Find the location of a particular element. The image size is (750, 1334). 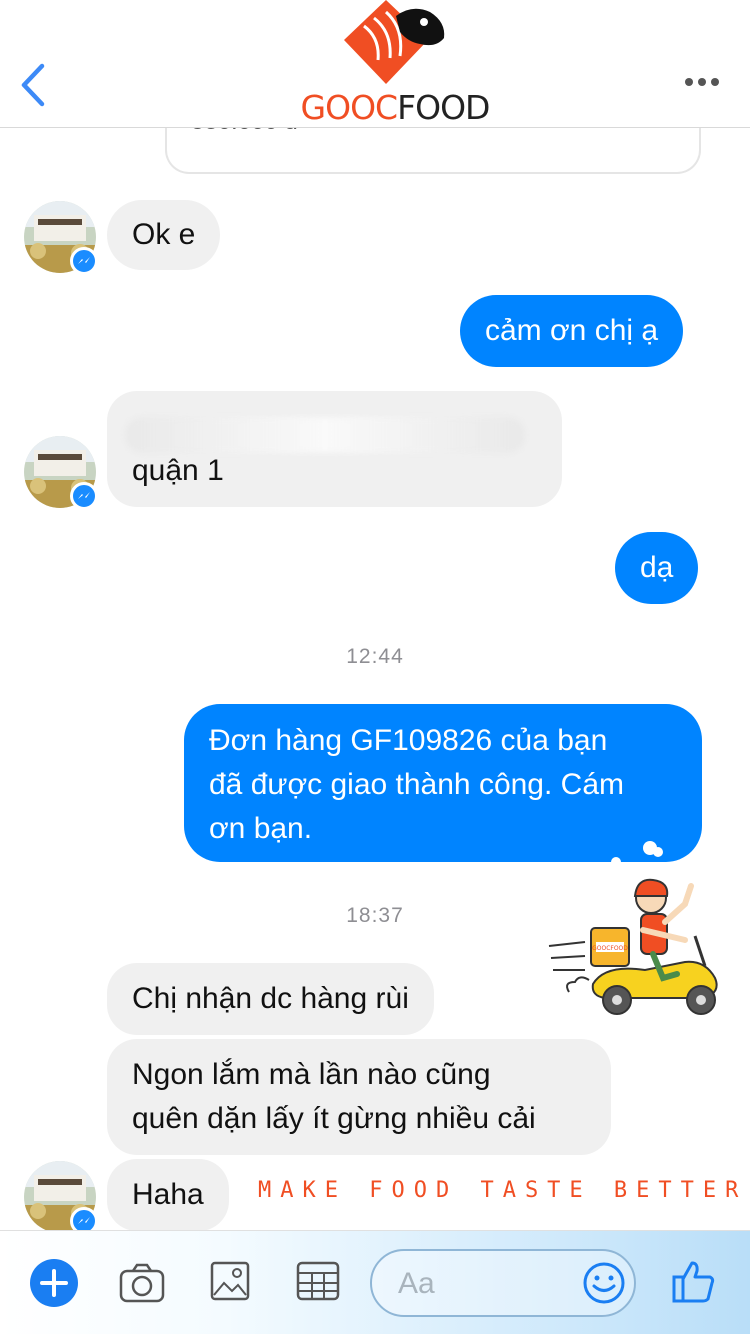

message-bubble-outgoing: cảm ơn chị ạ is located at coordinates (572, 331).